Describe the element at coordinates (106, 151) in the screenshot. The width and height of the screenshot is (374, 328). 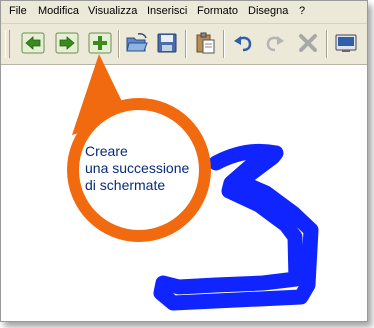
I see `callout-line-1: Creare` at that location.